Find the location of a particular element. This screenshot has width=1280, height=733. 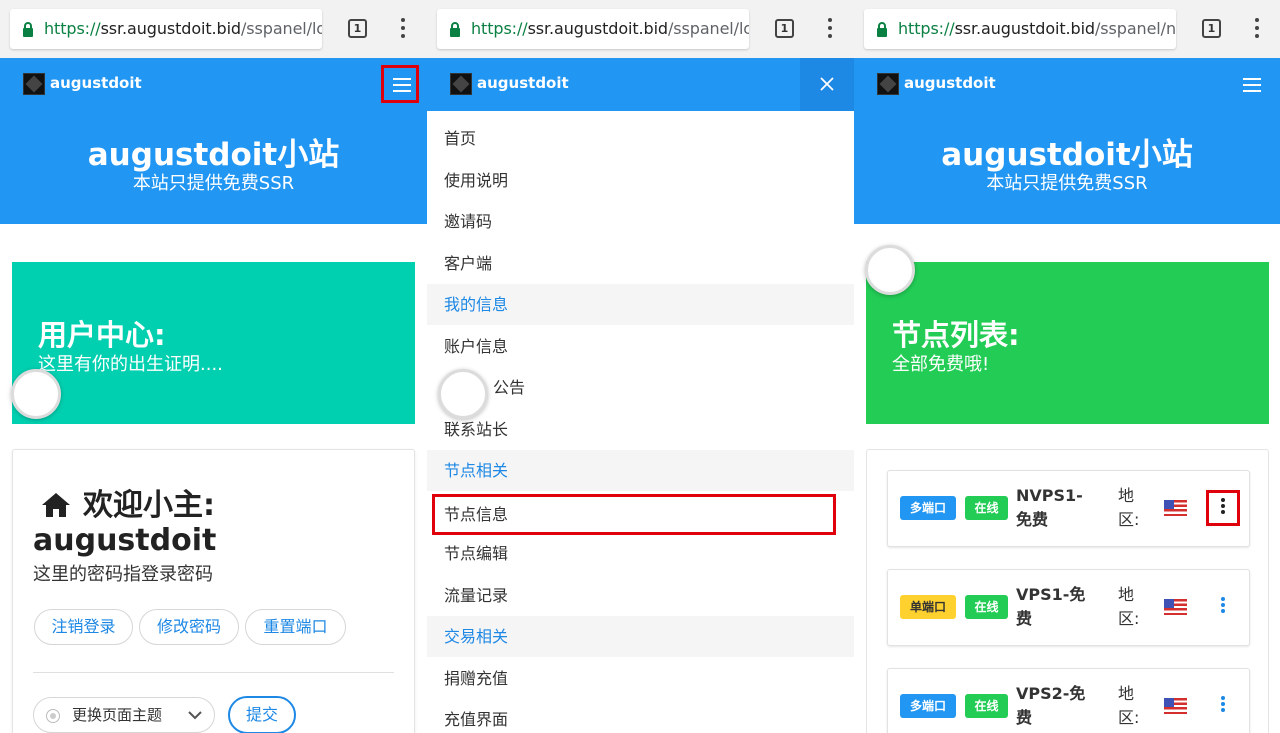

port-type-badge: 单端口 is located at coordinates (928, 607).